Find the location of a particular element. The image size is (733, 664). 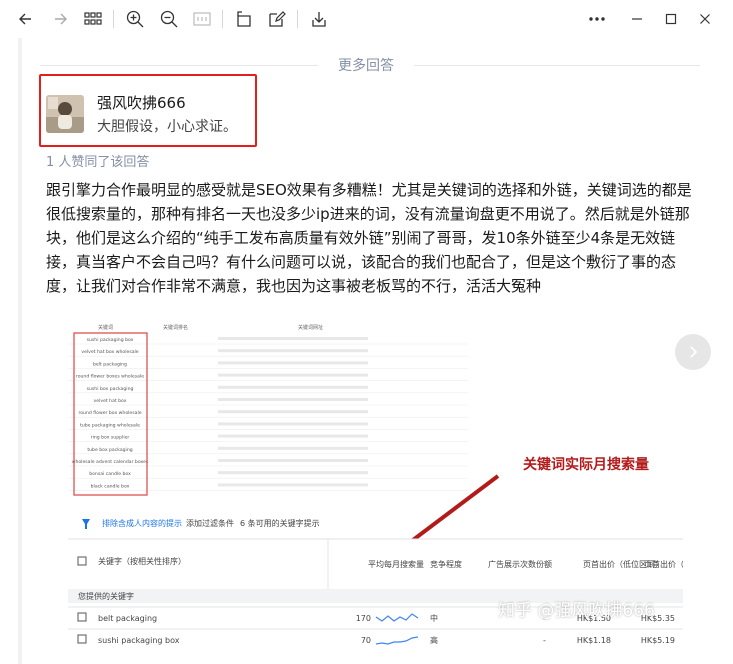

keyword-cell: black candle box is located at coordinates (110, 486).